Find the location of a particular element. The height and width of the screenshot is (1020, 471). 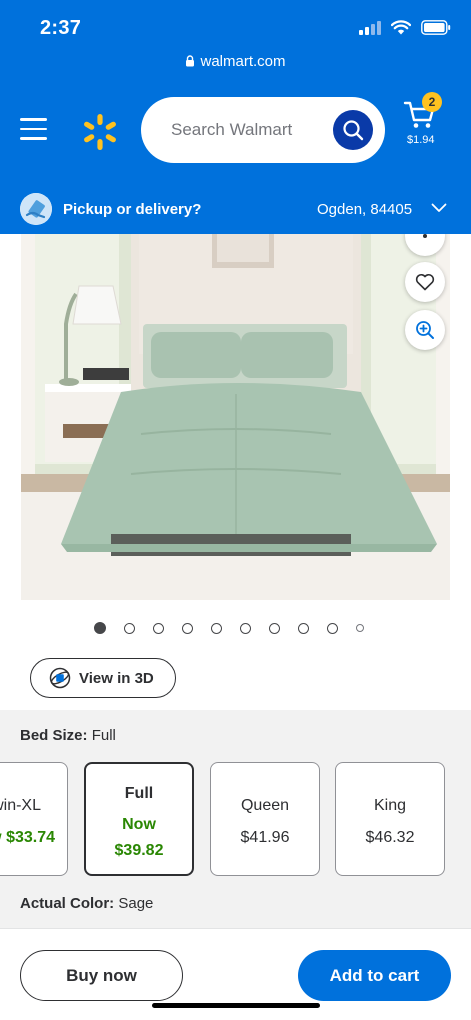

search-input: Search Walmart is located at coordinates (263, 130).